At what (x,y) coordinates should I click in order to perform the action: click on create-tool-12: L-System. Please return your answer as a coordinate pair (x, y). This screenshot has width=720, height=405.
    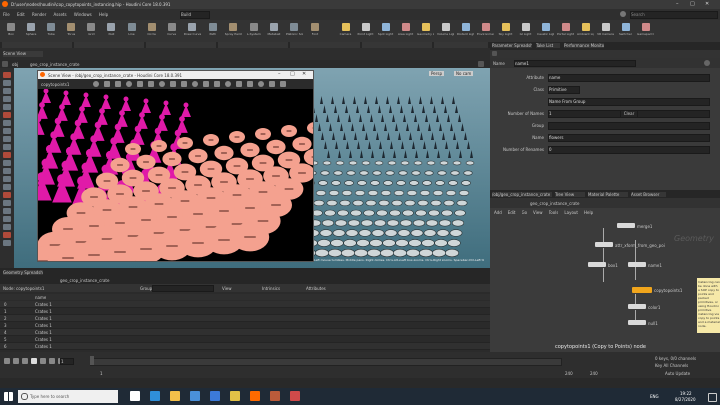
    Looking at the image, I should click on (254, 31).